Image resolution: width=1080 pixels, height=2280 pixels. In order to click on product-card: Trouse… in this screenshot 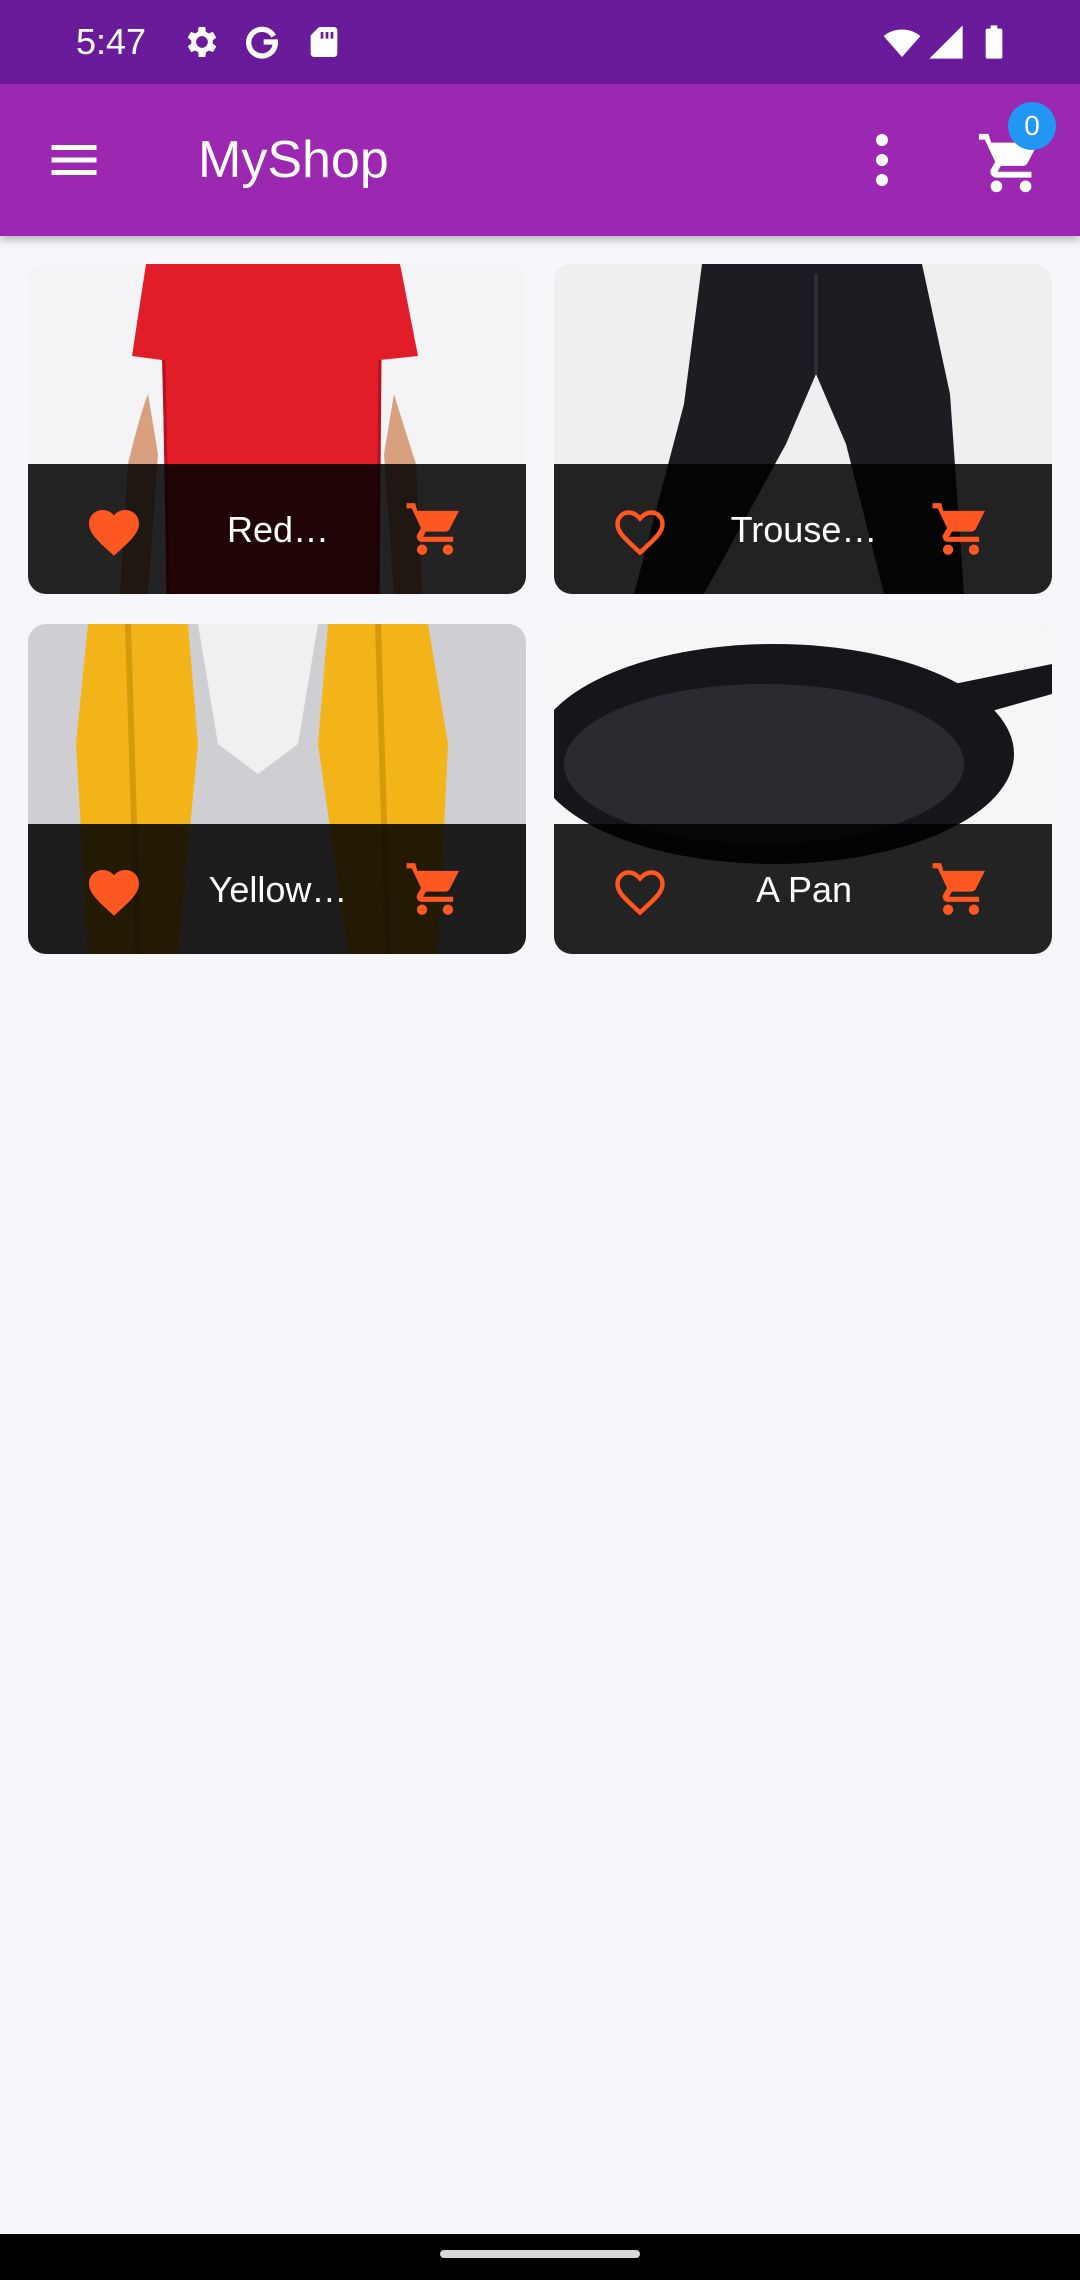, I will do `click(803, 429)`.